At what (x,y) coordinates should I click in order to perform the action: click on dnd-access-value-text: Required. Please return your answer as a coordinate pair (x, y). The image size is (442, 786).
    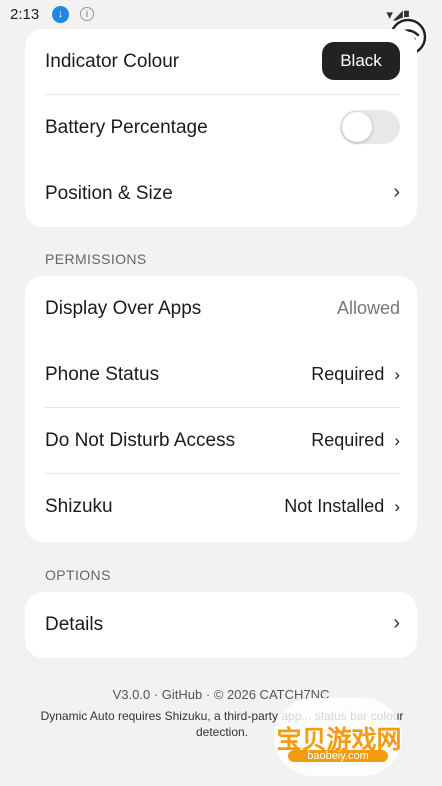
    Looking at the image, I should click on (348, 440).